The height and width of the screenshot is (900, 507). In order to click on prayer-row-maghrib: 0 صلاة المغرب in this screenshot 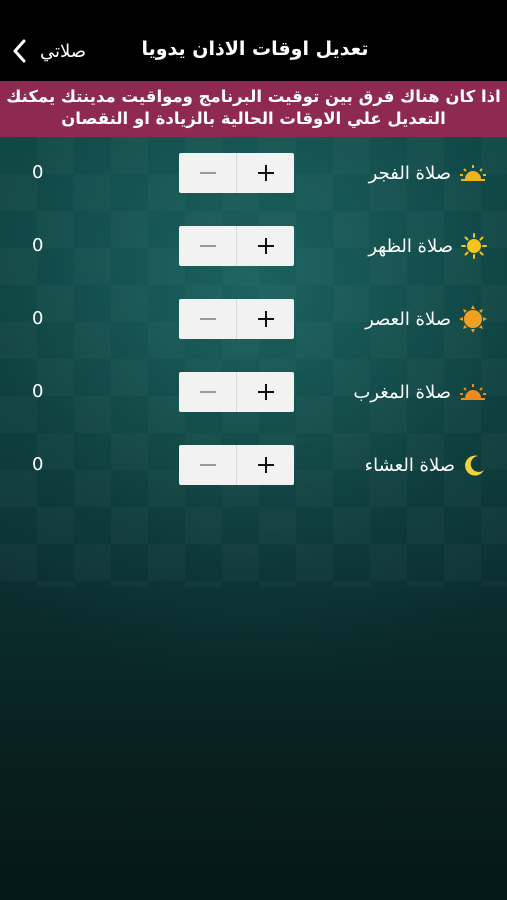, I will do `click(253, 392)`.